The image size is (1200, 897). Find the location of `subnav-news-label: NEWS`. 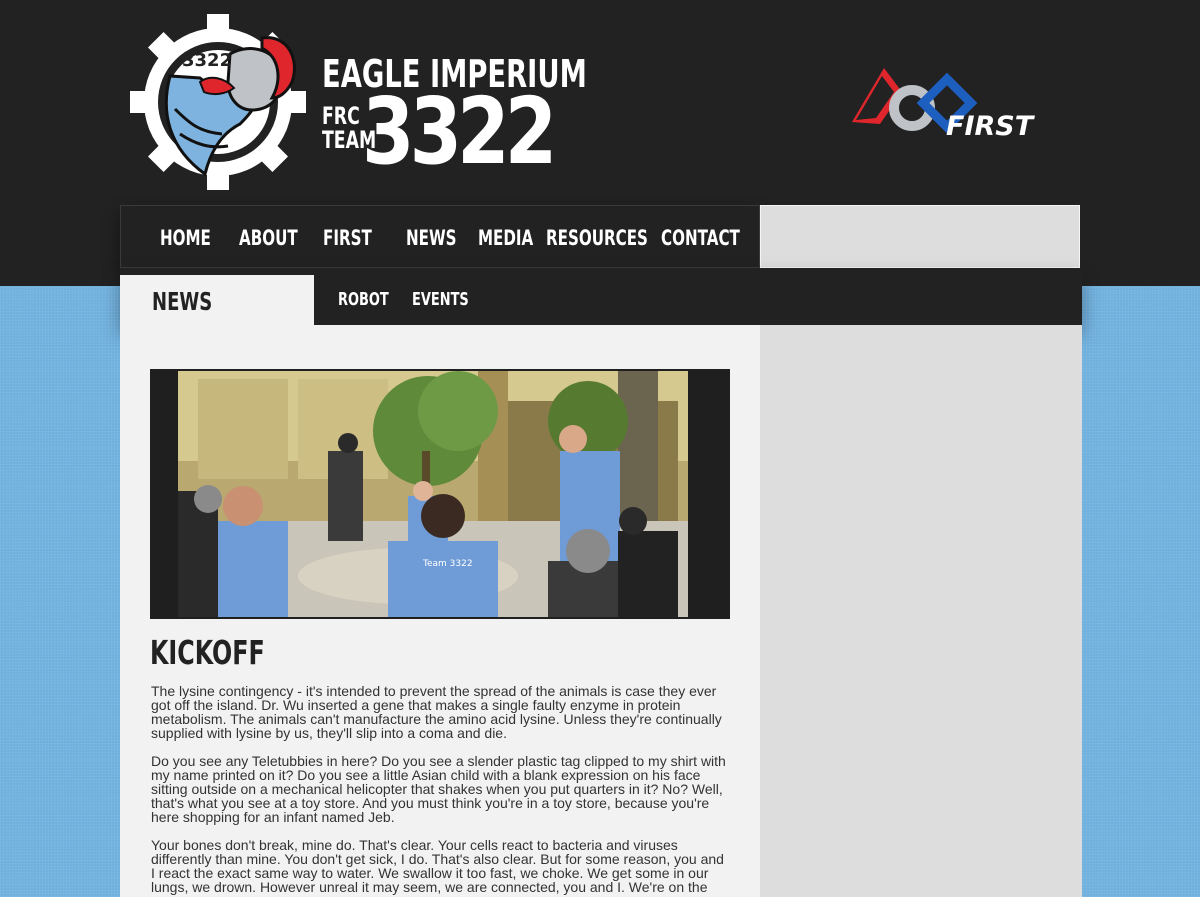

subnav-news-label: NEWS is located at coordinates (182, 301).